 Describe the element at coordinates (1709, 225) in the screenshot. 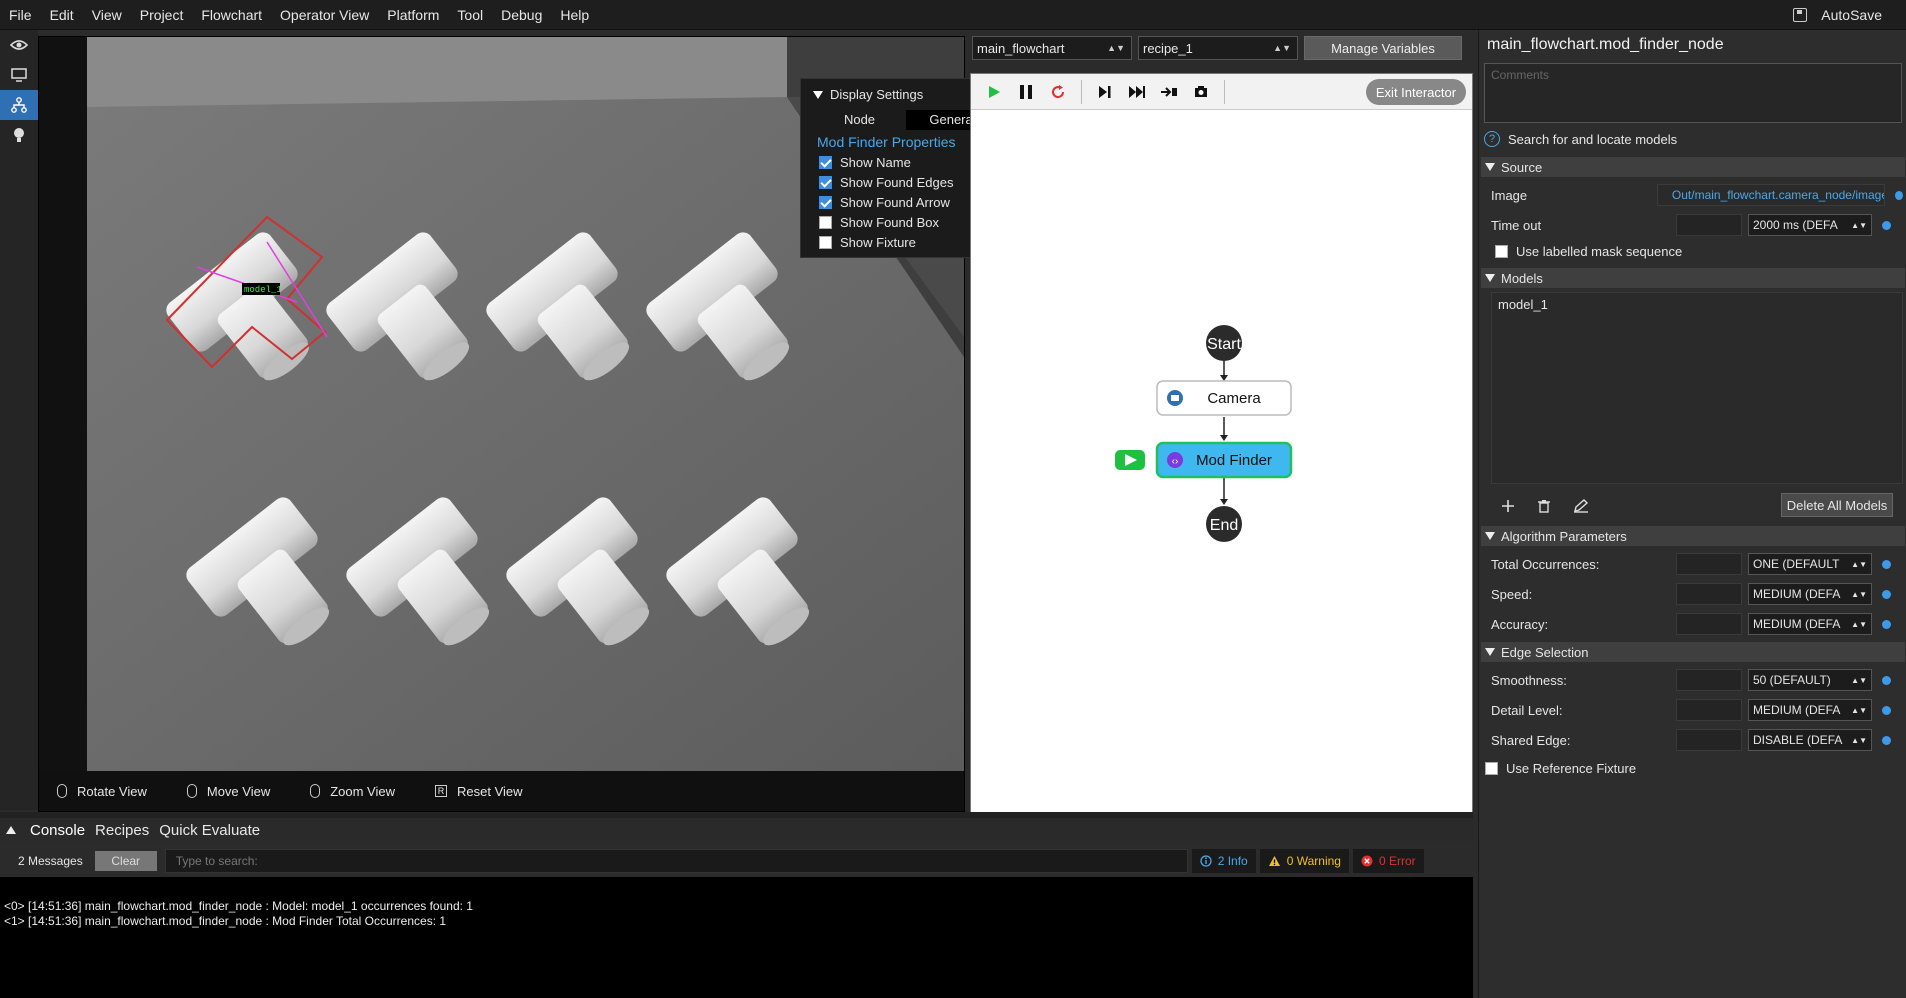

I see `timeout-input` at that location.